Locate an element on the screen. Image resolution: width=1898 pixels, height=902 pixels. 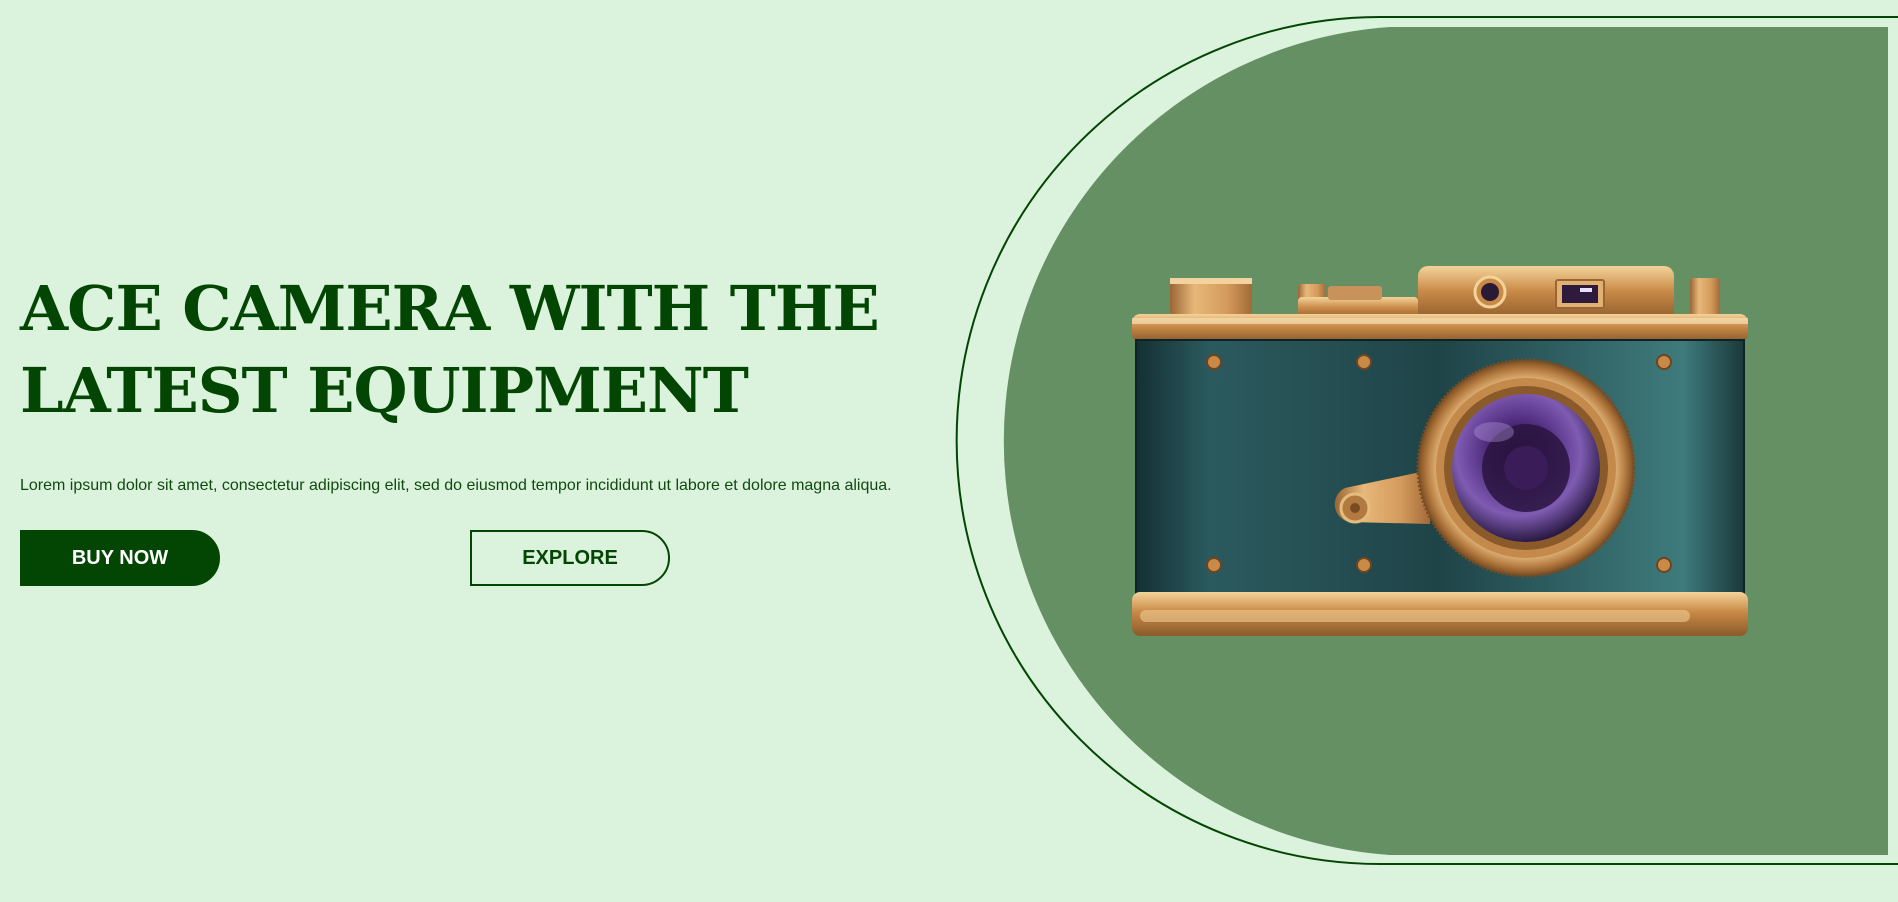
hero-headline: ACE CAMERA WITH THE LATEST EQUIPMENT is located at coordinates (485, 350).